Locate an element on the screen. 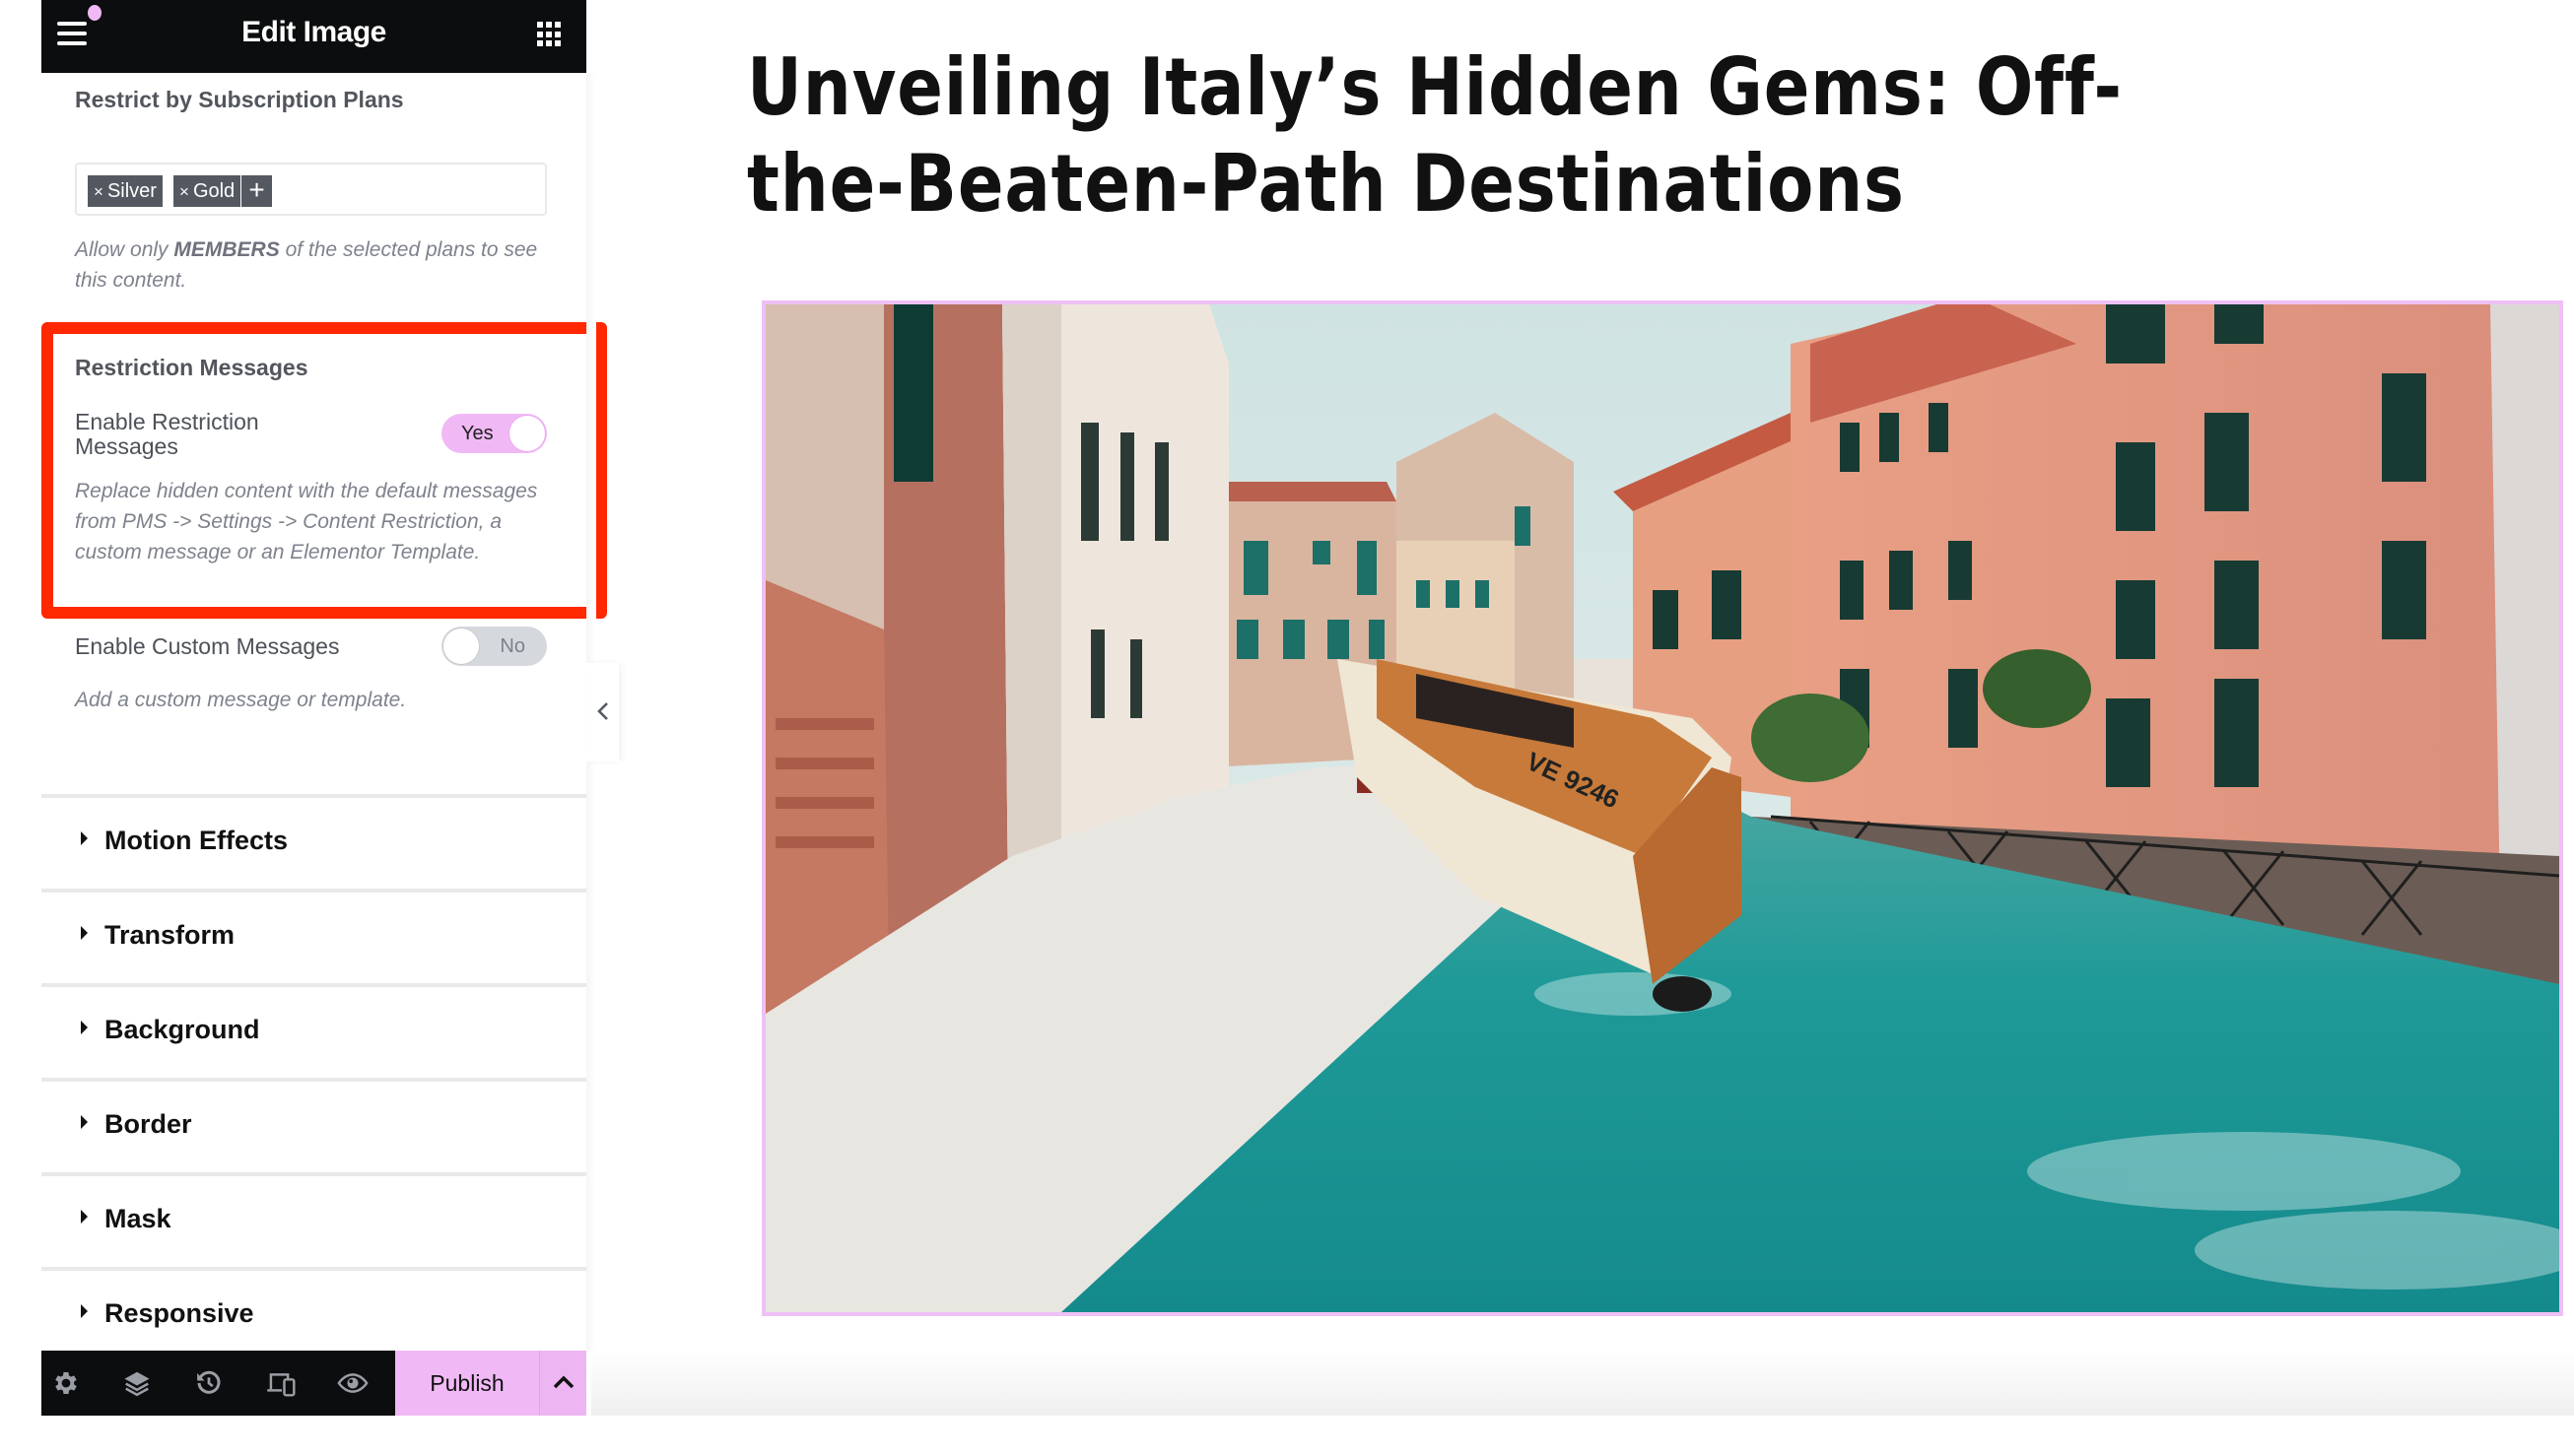 The width and height of the screenshot is (2574, 1456). chevron-up-icon is located at coordinates (564, 1382).